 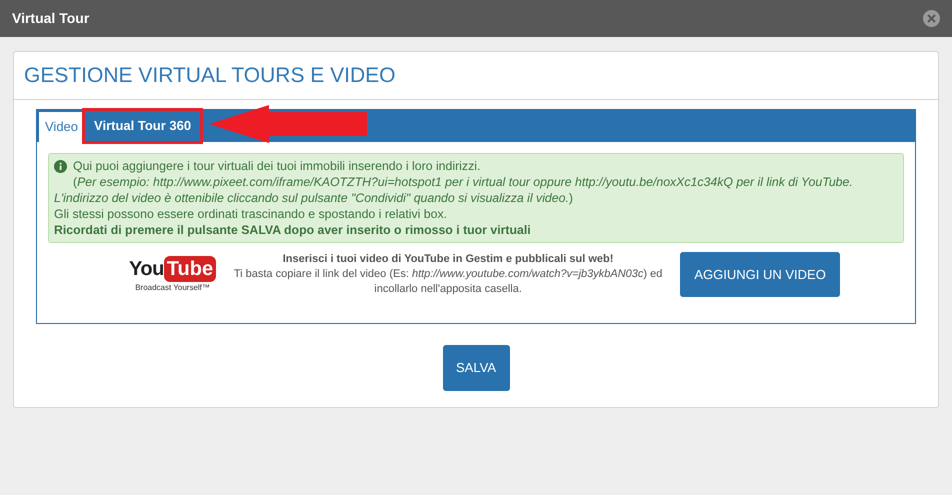 What do you see at coordinates (251, 214) in the screenshot?
I see `info-text: Gli stessi possono essere ordinati trascinando e spostando i relativi box.` at bounding box center [251, 214].